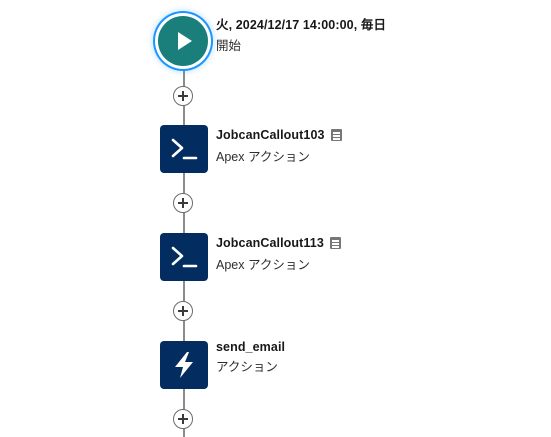 This screenshot has width=551, height=437. I want to click on start-label-text: 開始, so click(229, 46).